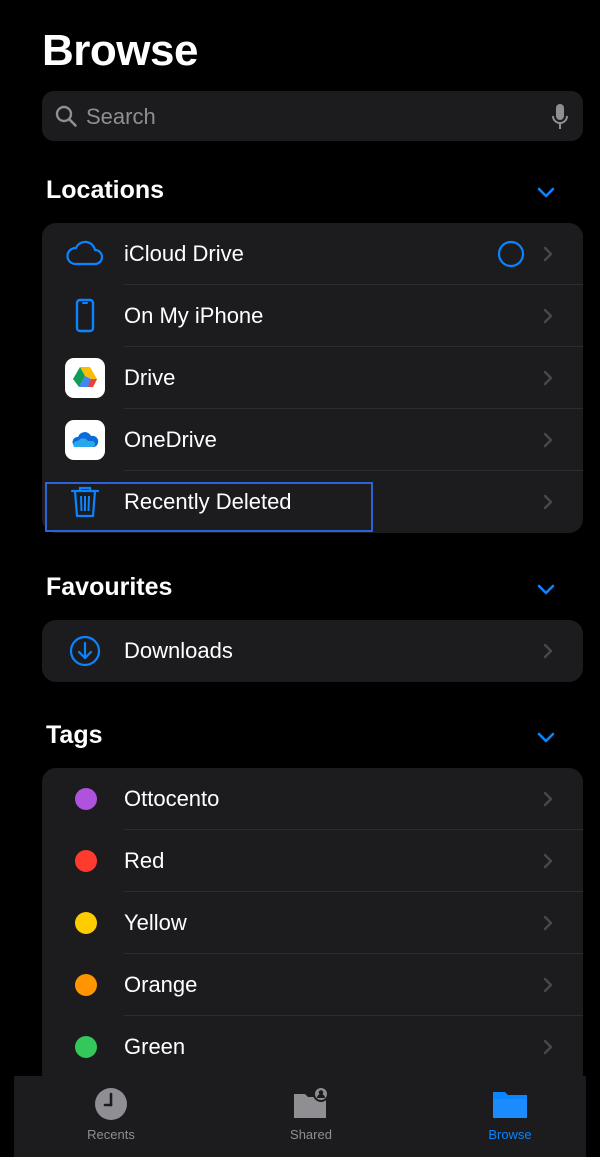  Describe the element at coordinates (172, 798) in the screenshot. I see `tag-item-label: Ottocento` at that location.